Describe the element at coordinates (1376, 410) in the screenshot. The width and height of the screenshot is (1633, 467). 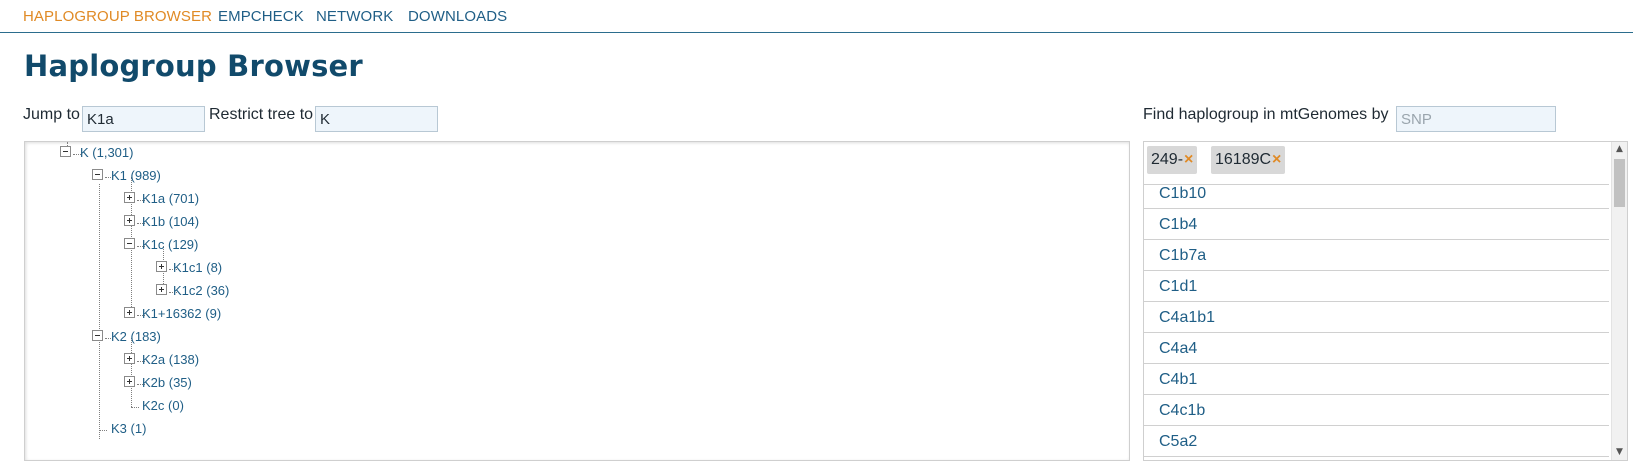
I see `result-item: C4c1b` at that location.